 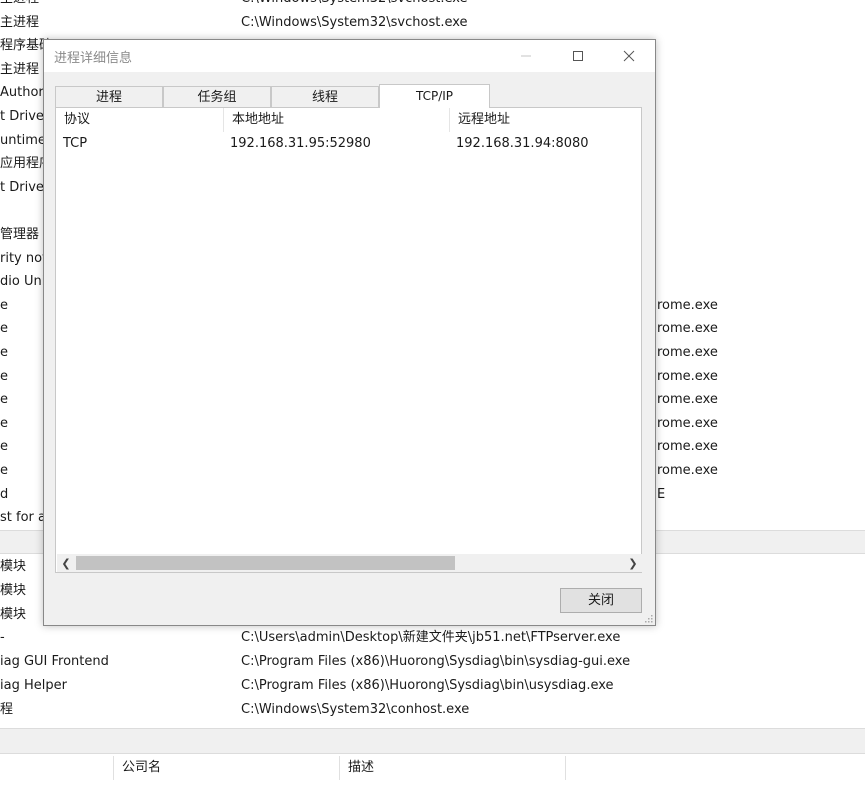 What do you see at coordinates (75, 143) in the screenshot?
I see `protocol-cell: TCP` at bounding box center [75, 143].